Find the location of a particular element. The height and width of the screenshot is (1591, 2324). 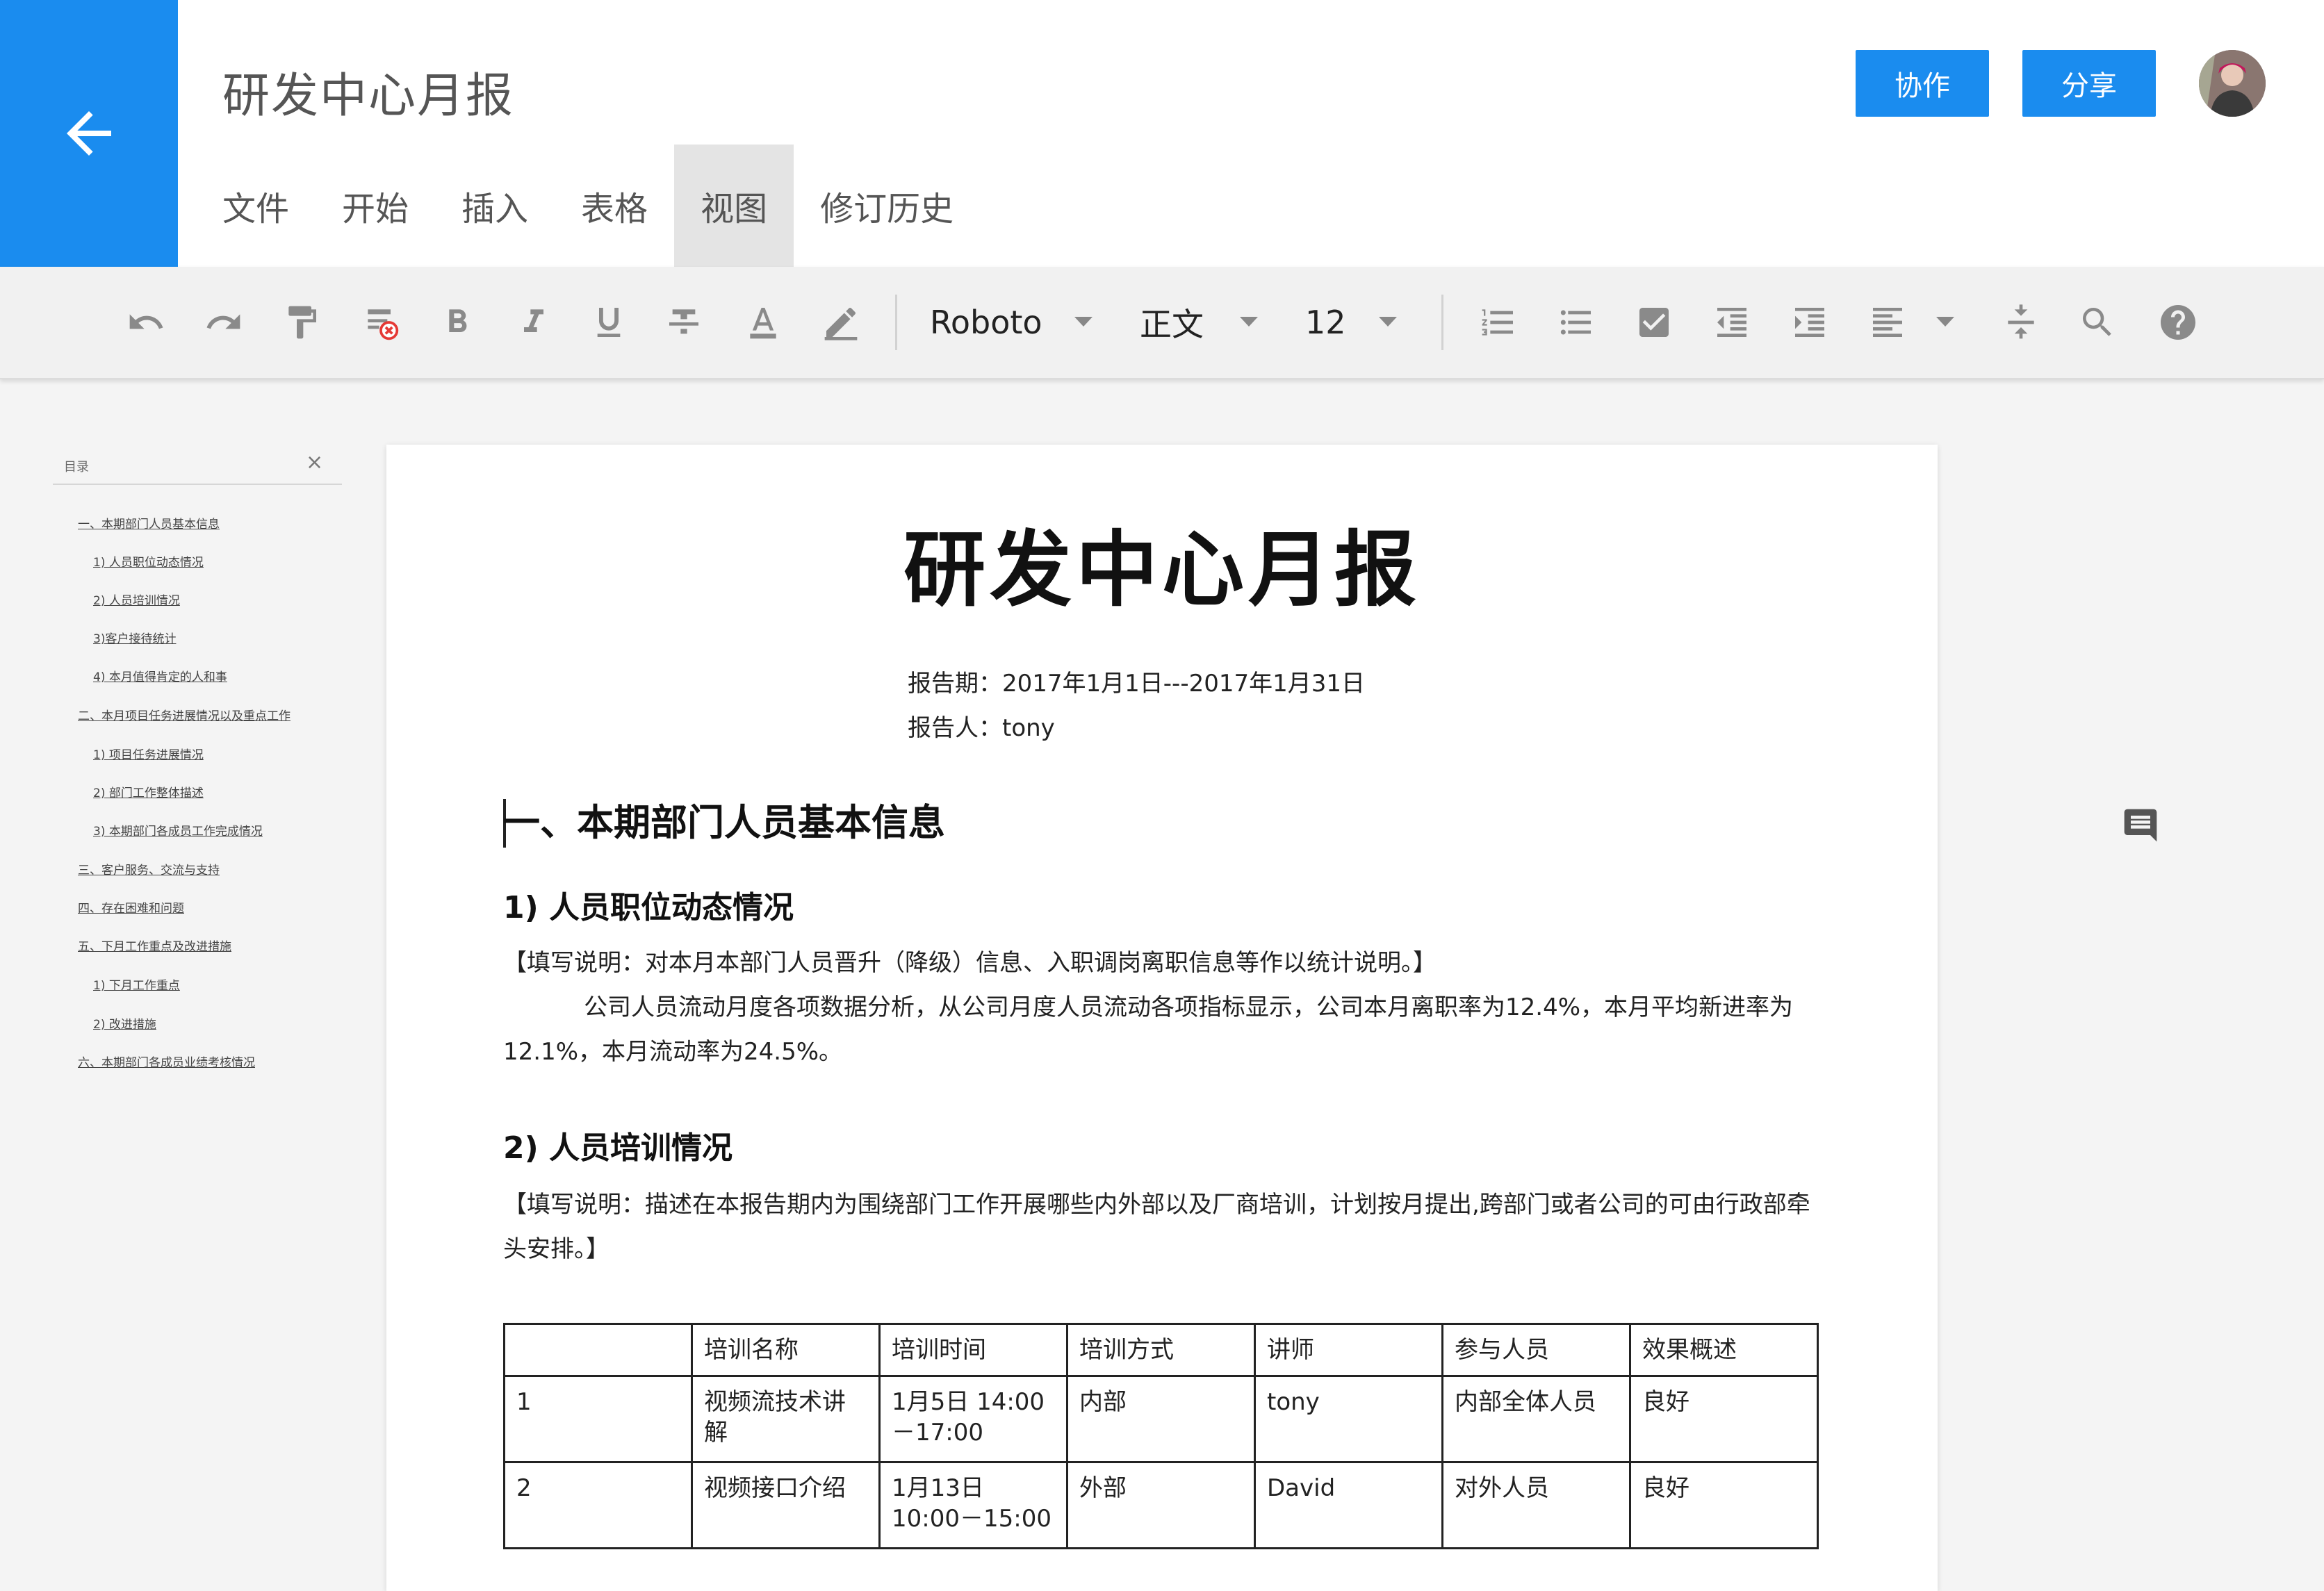

table-cell: 内部 is located at coordinates (1161, 1419).